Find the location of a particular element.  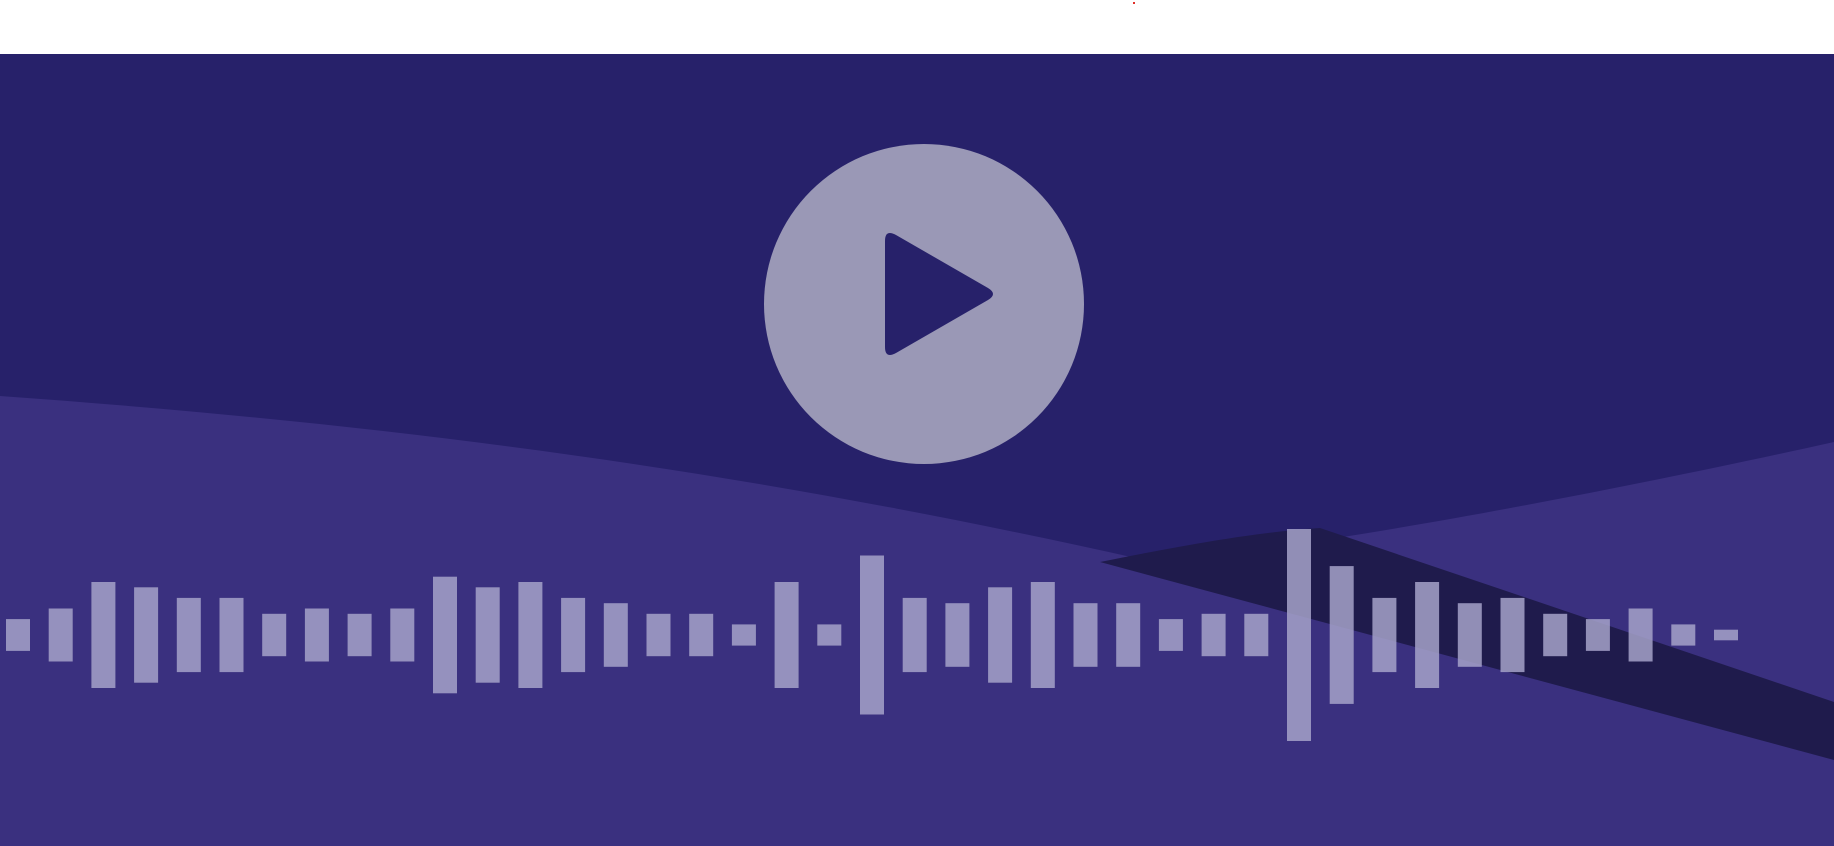

play-icon is located at coordinates (924, 304).